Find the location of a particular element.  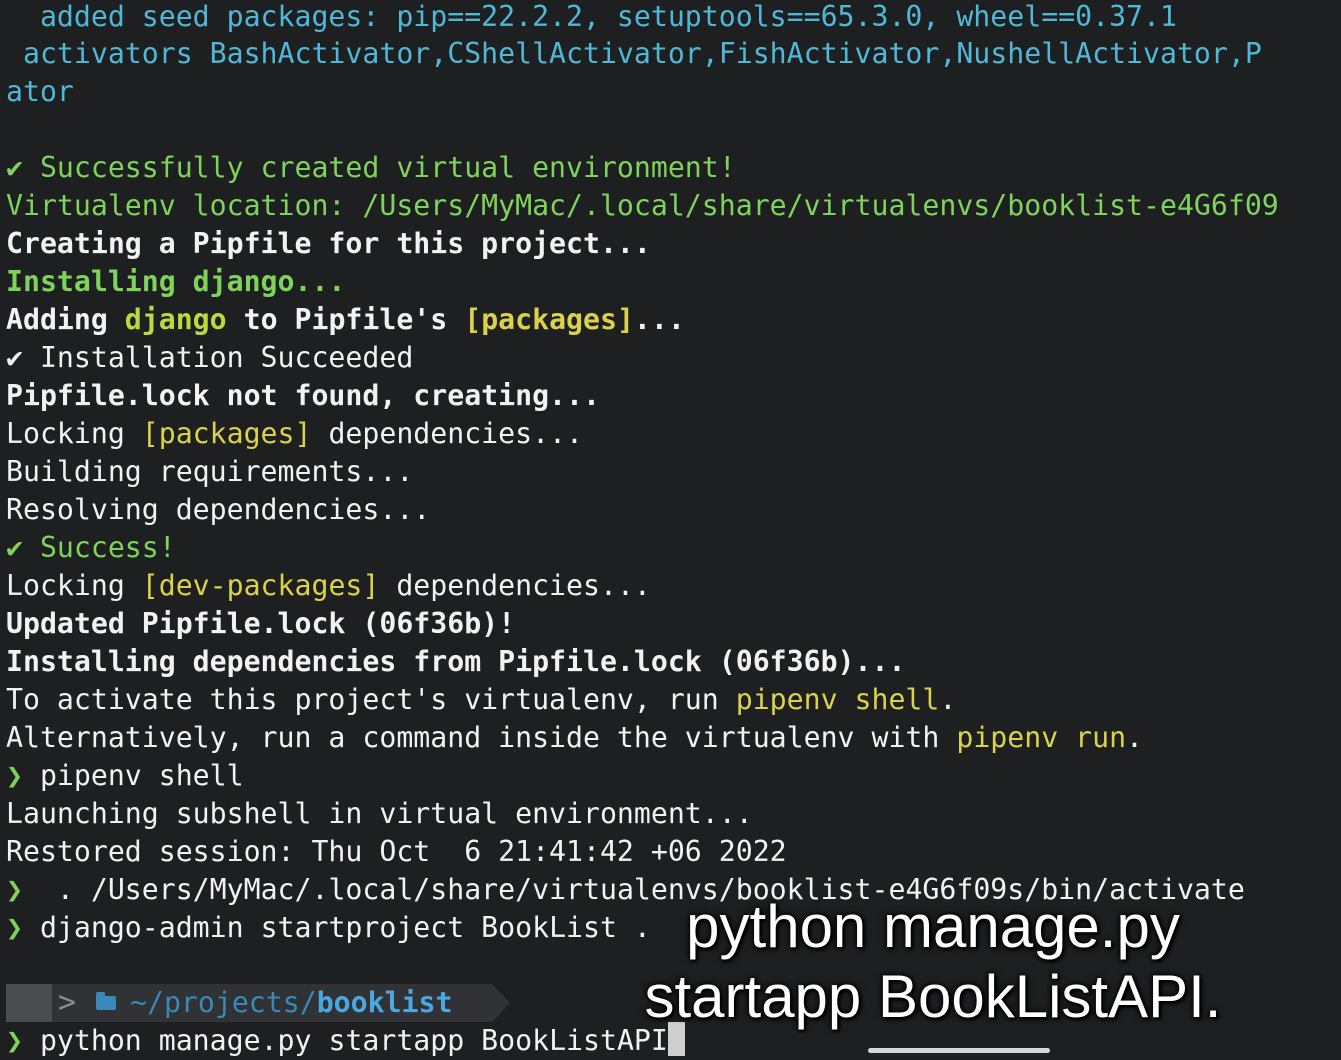

prompt-separator is located at coordinates (501, 1003).